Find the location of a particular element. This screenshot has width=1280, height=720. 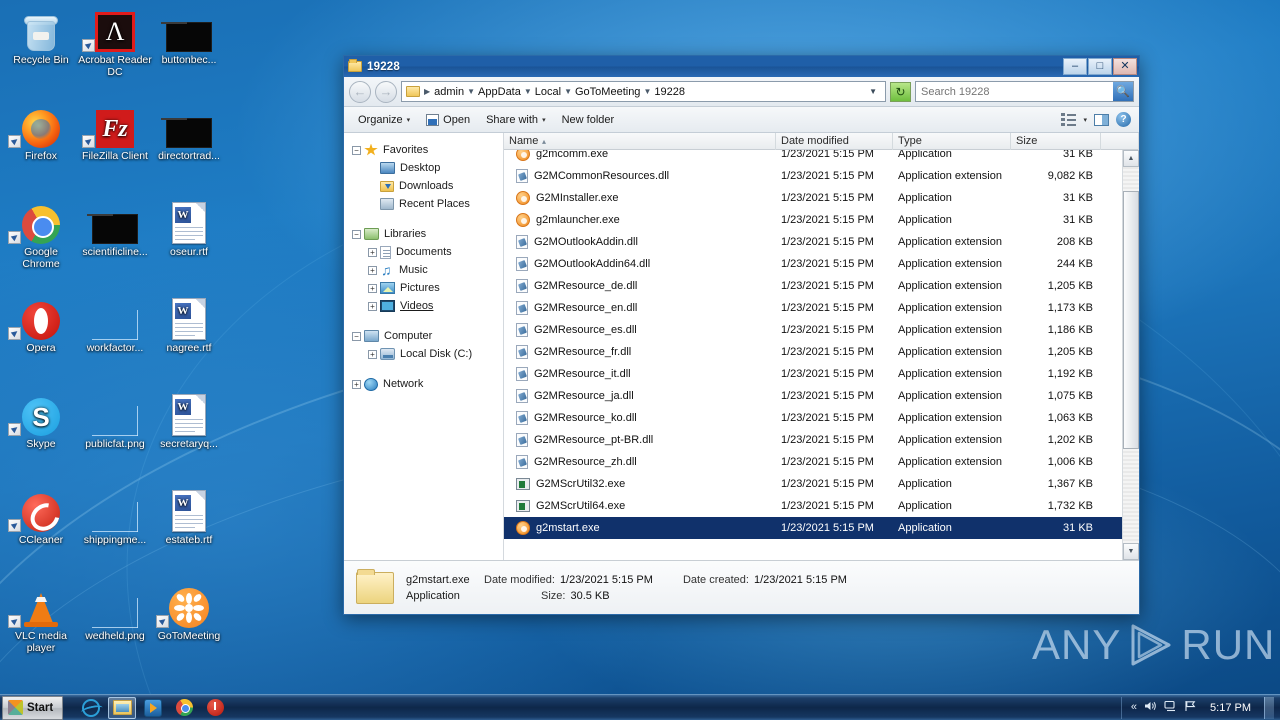

refresh-button: ↻ is located at coordinates (900, 91).